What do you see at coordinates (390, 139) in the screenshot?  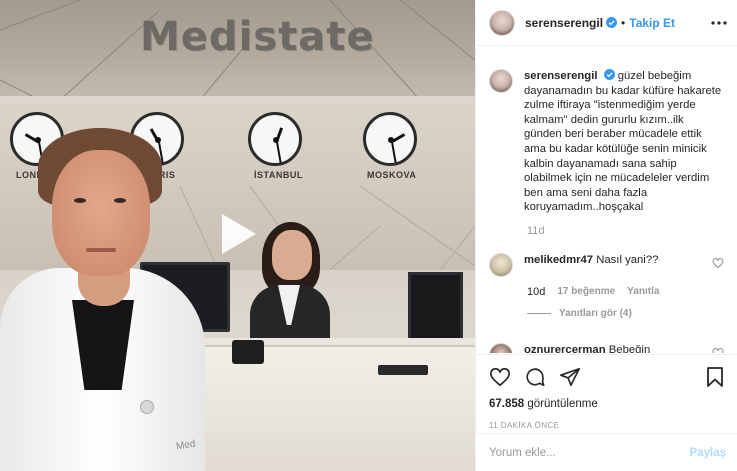 I see `clock-moskova` at bounding box center [390, 139].